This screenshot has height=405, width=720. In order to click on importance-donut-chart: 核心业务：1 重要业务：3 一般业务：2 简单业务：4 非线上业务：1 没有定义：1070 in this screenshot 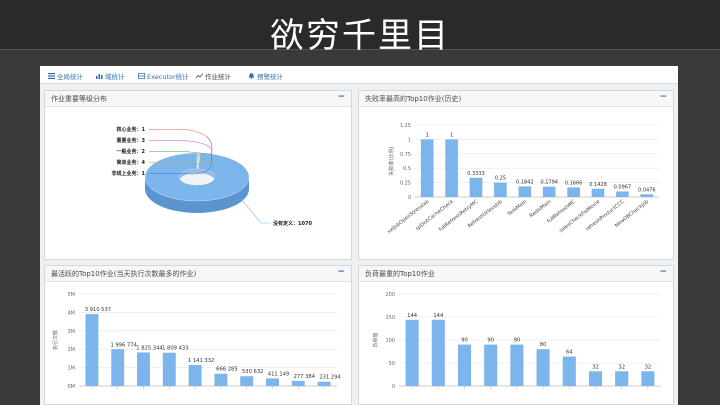, I will do `click(212, 176)`.